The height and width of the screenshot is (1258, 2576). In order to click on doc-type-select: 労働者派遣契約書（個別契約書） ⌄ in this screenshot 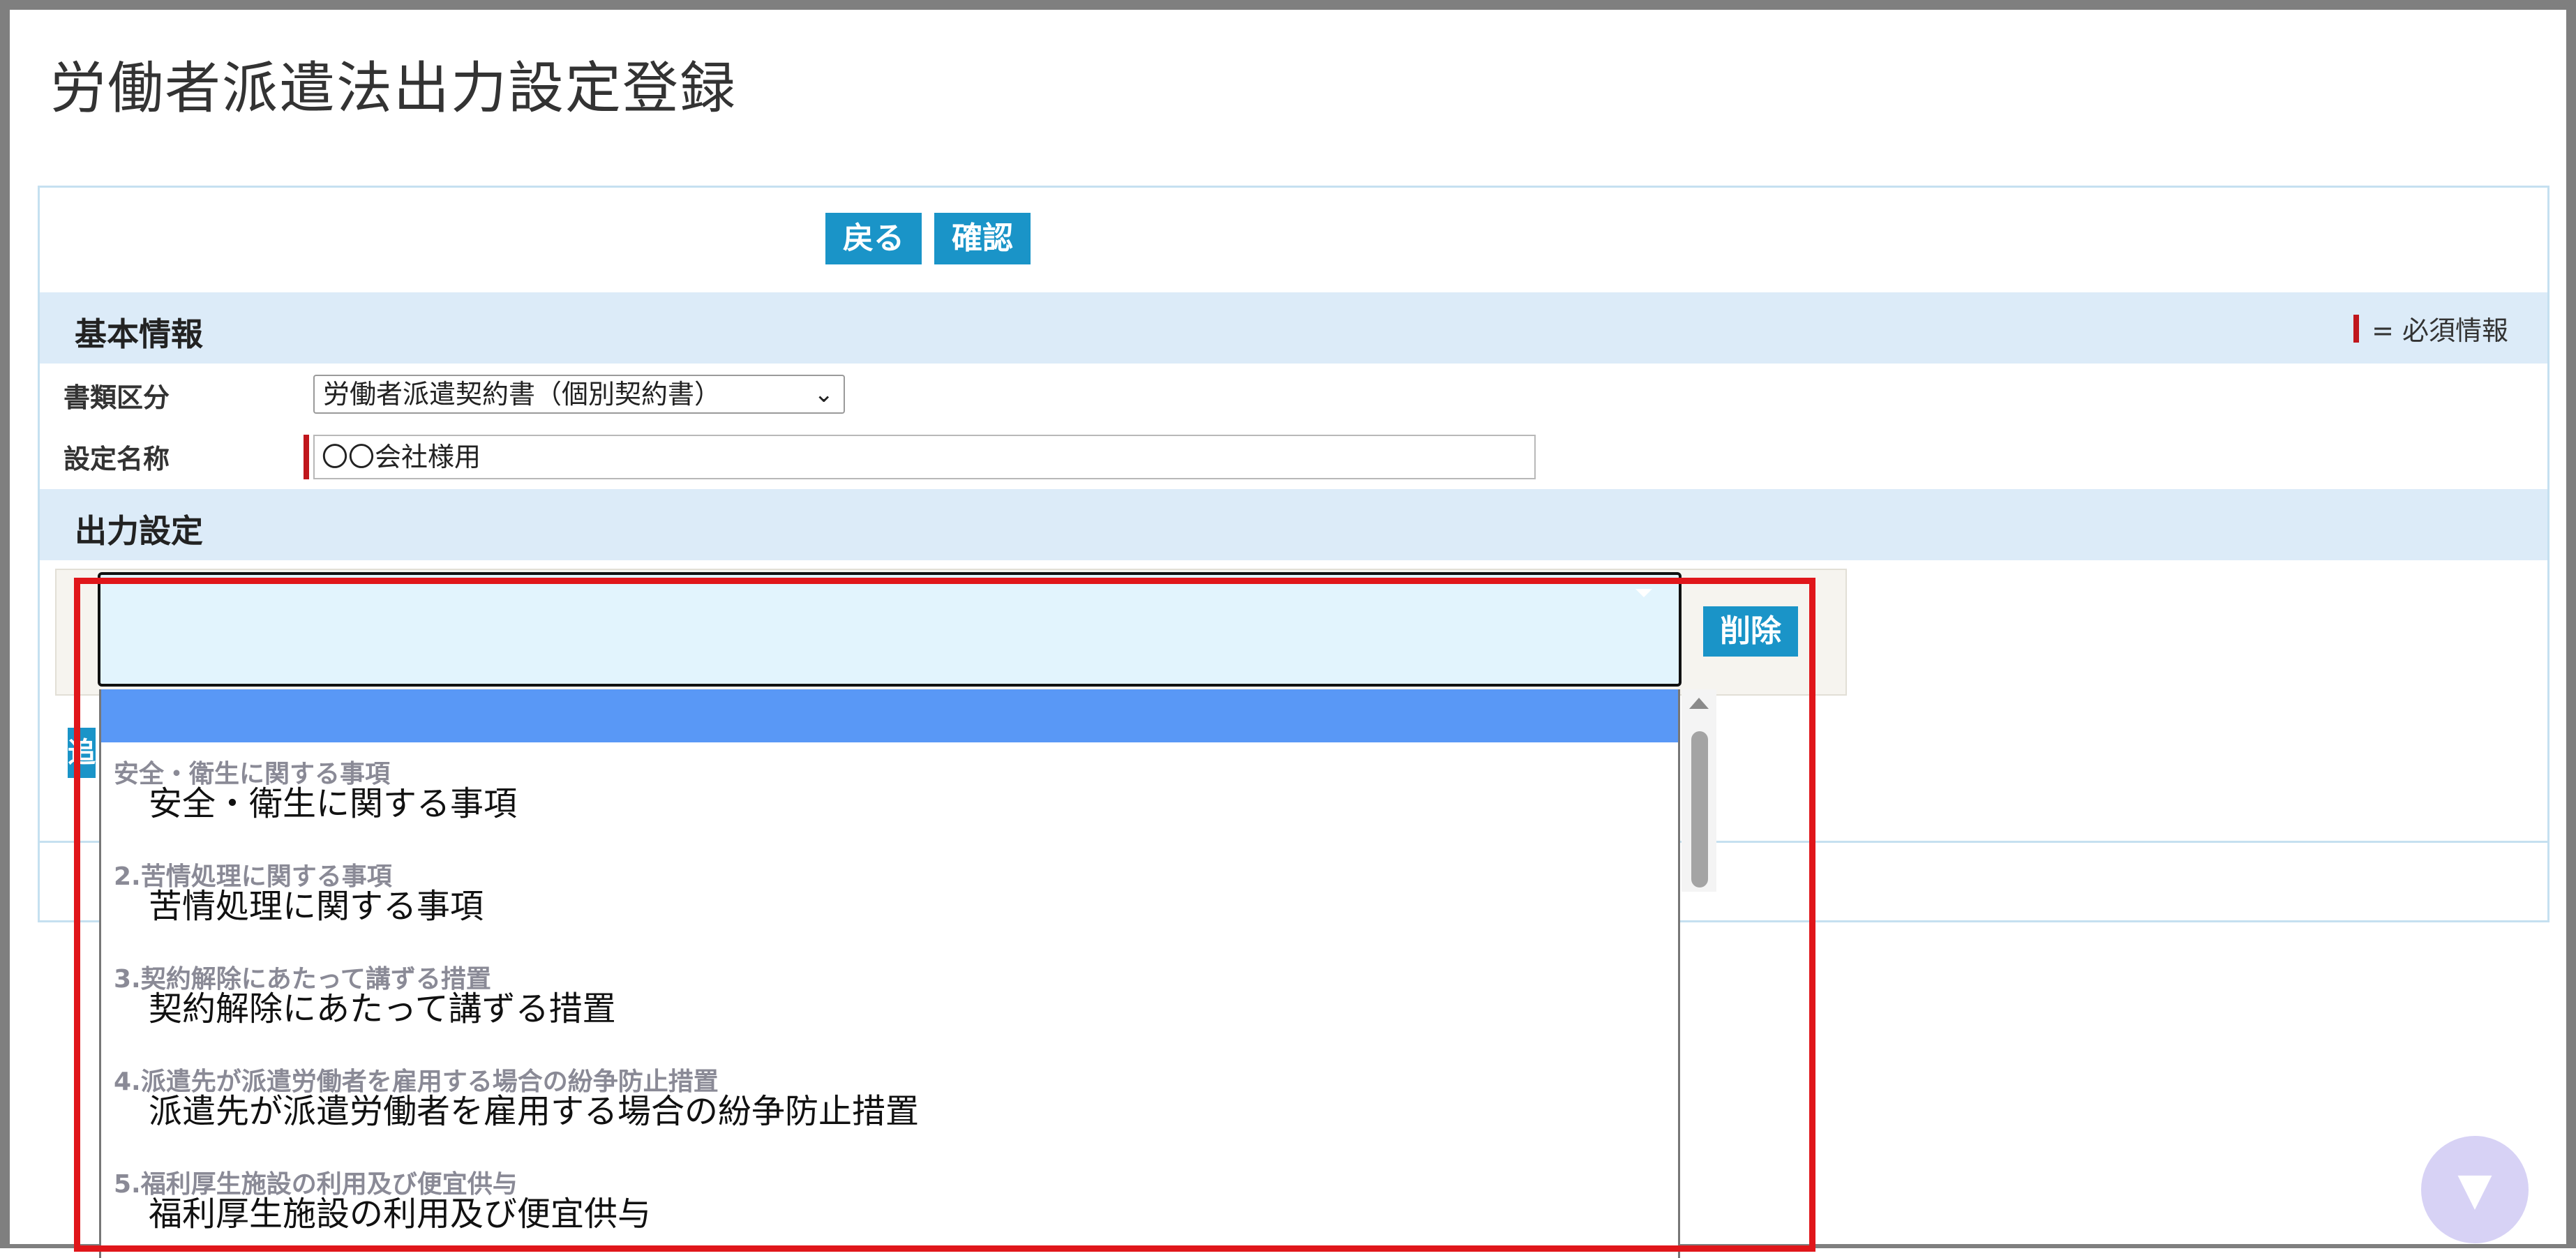, I will do `click(579, 394)`.